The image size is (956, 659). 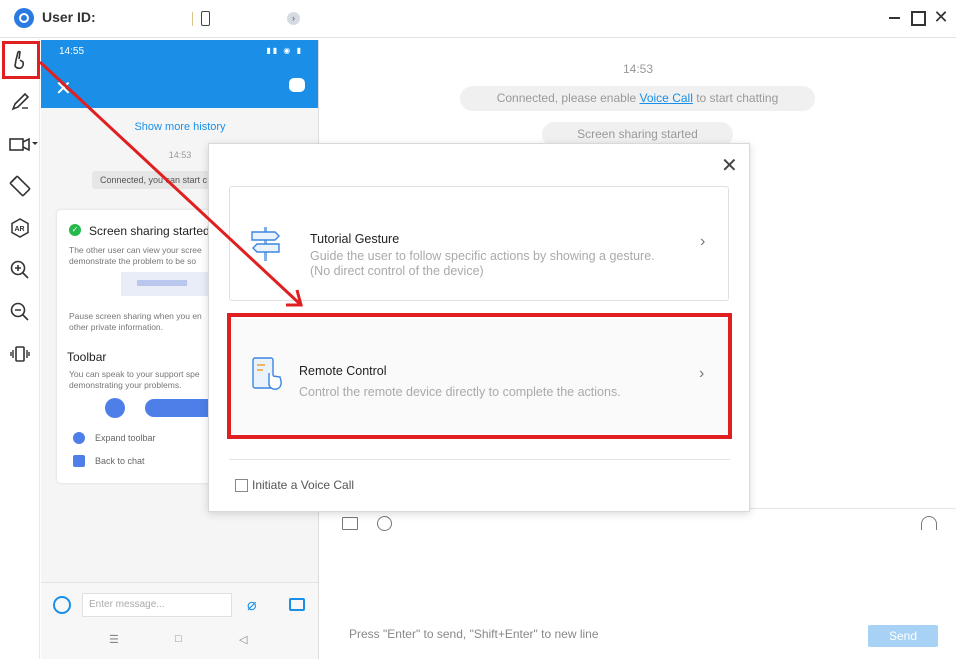 I want to click on info-icon: ›, so click(x=293, y=18).